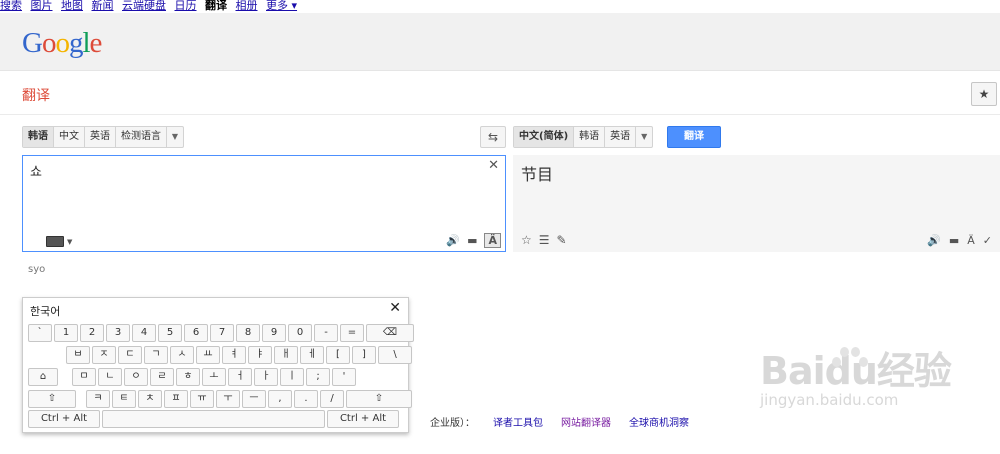 Image resolution: width=1000 pixels, height=454 pixels. What do you see at coordinates (72, 6) in the screenshot?
I see `nav-maps: 地图` at bounding box center [72, 6].